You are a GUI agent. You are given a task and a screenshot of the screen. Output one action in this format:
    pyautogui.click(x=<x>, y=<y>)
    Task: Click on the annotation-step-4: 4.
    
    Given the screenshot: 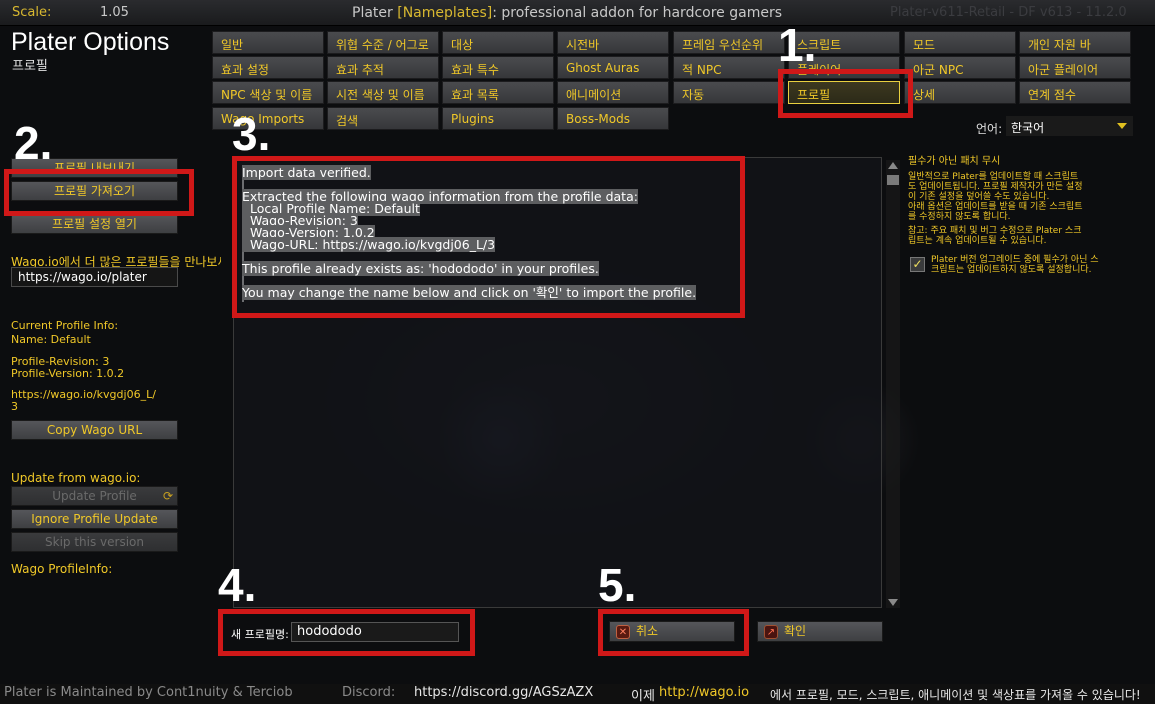 What is the action you would take?
    pyautogui.click(x=237, y=585)
    